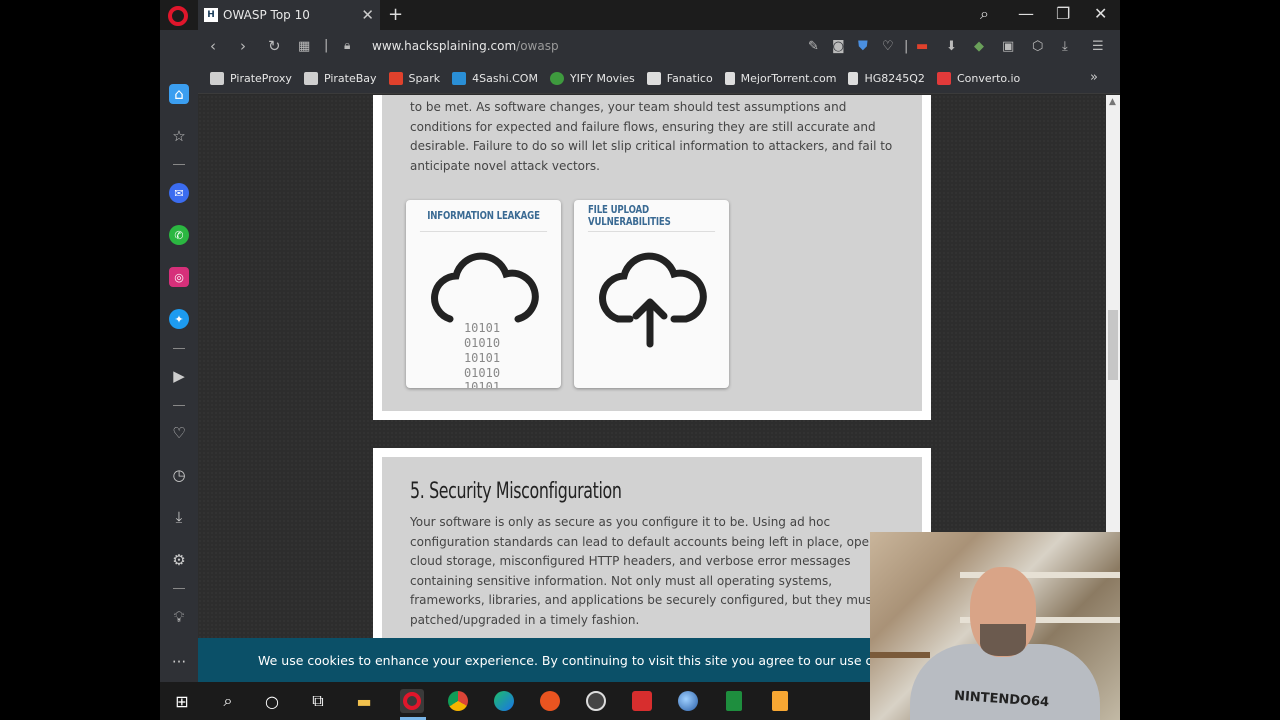 The image size is (1280, 720). What do you see at coordinates (1112, 102) in the screenshot?
I see `scroll-up-icon: ▲` at bounding box center [1112, 102].